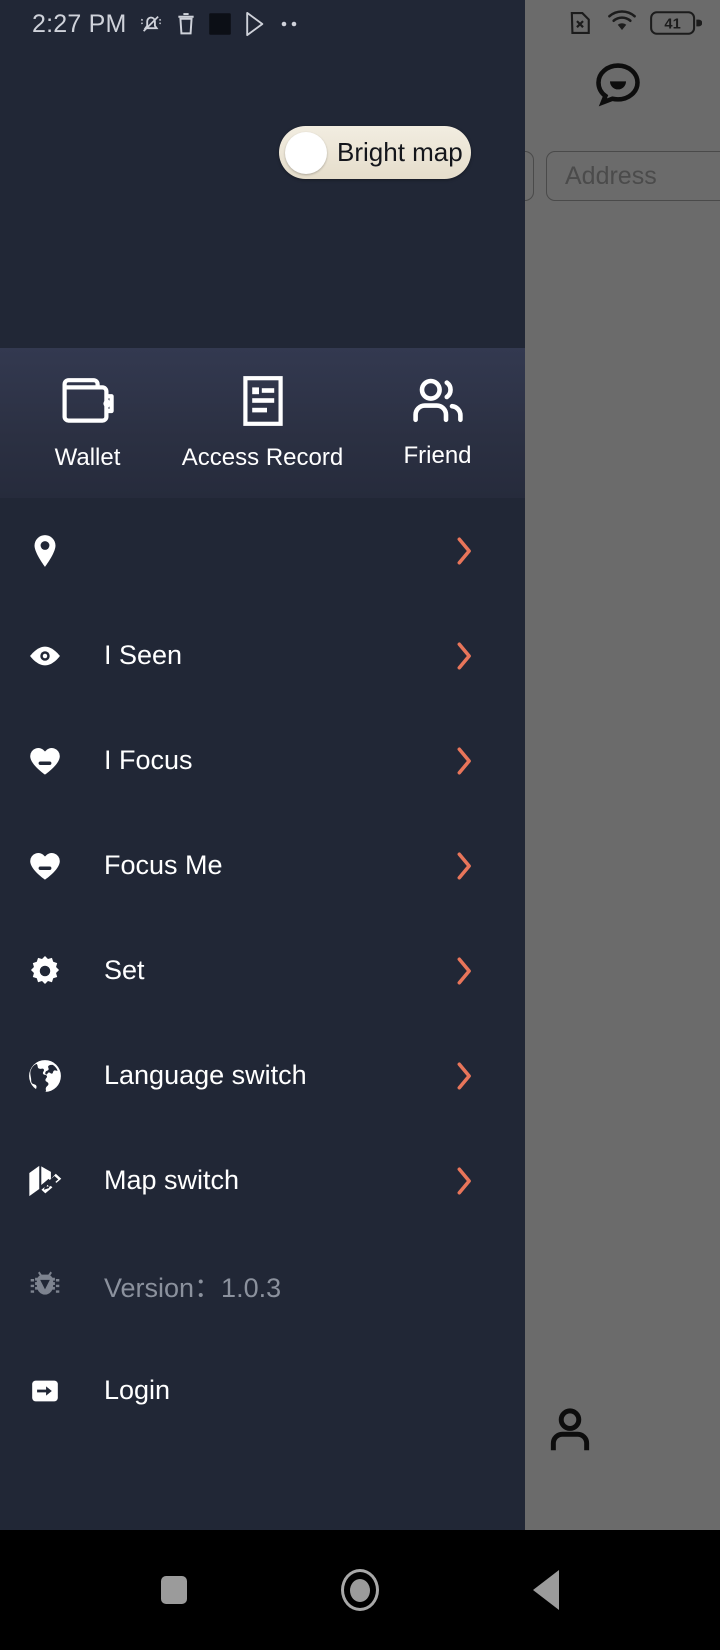 This screenshot has width=720, height=1650. I want to click on status-bar-right-icons: 41, so click(634, 23).